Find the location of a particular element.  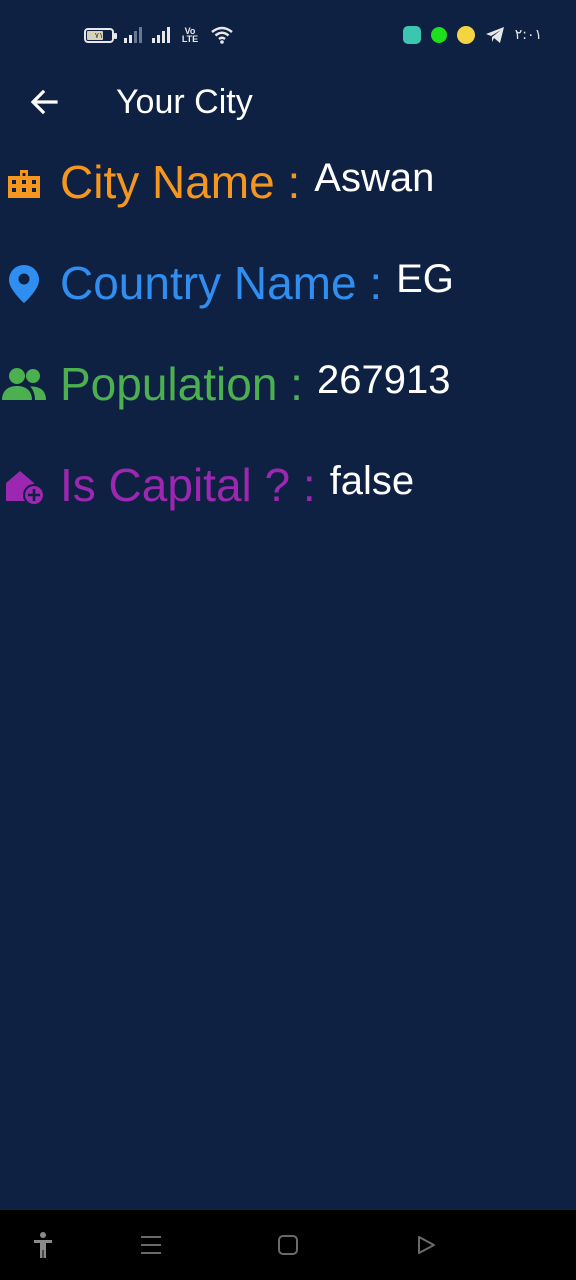

city-name-row: City Name : Aswan is located at coordinates (217, 182).